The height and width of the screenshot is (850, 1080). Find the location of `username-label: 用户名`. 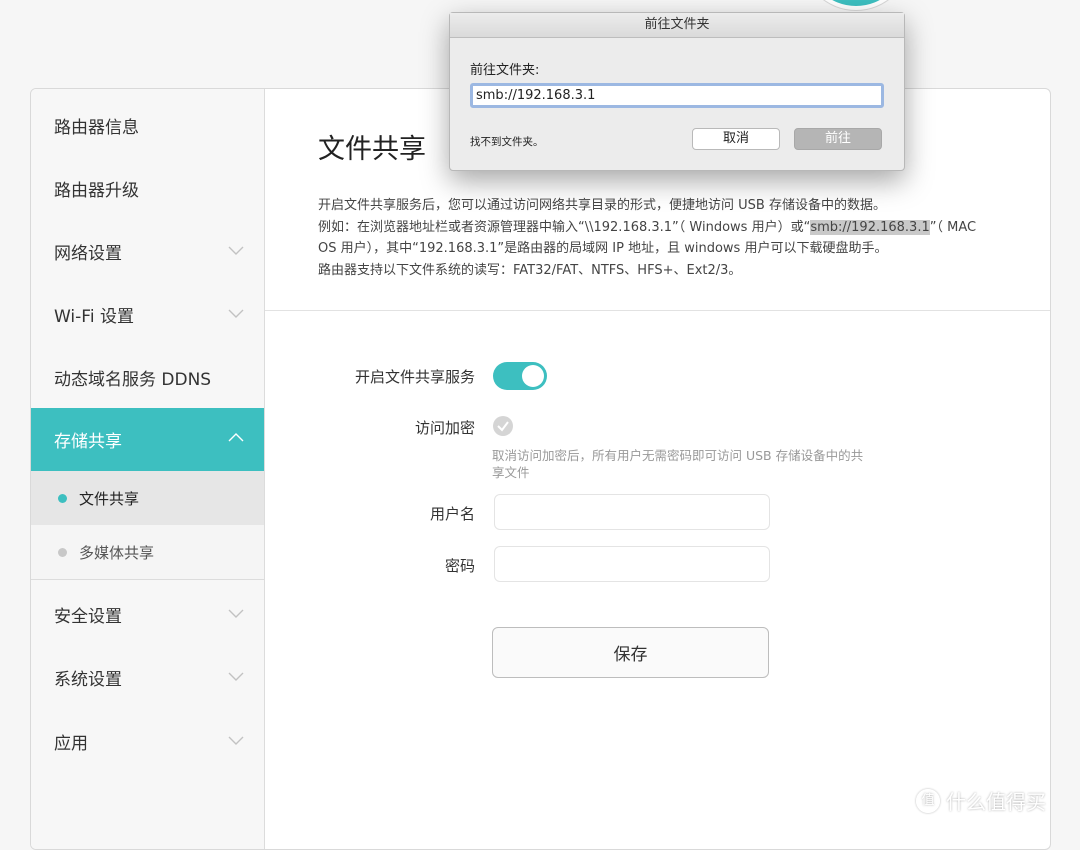

username-label: 用户名 is located at coordinates (452, 514).